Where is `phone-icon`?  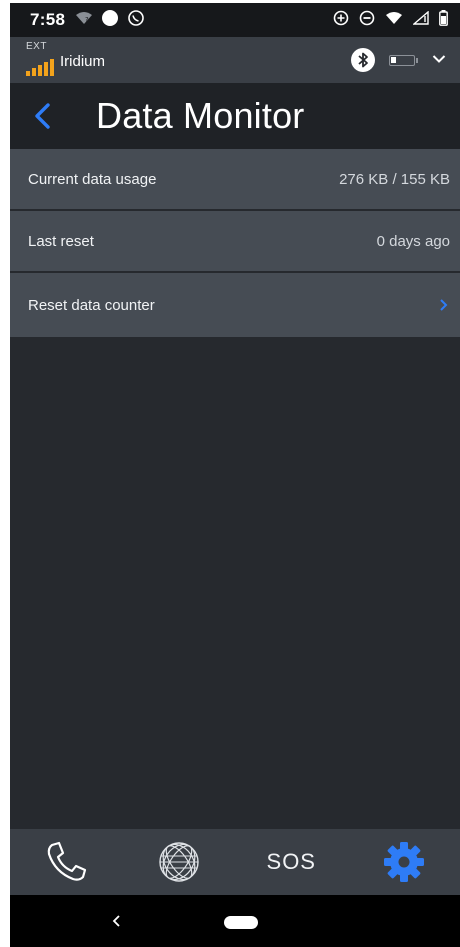
phone-icon is located at coordinates (67, 861).